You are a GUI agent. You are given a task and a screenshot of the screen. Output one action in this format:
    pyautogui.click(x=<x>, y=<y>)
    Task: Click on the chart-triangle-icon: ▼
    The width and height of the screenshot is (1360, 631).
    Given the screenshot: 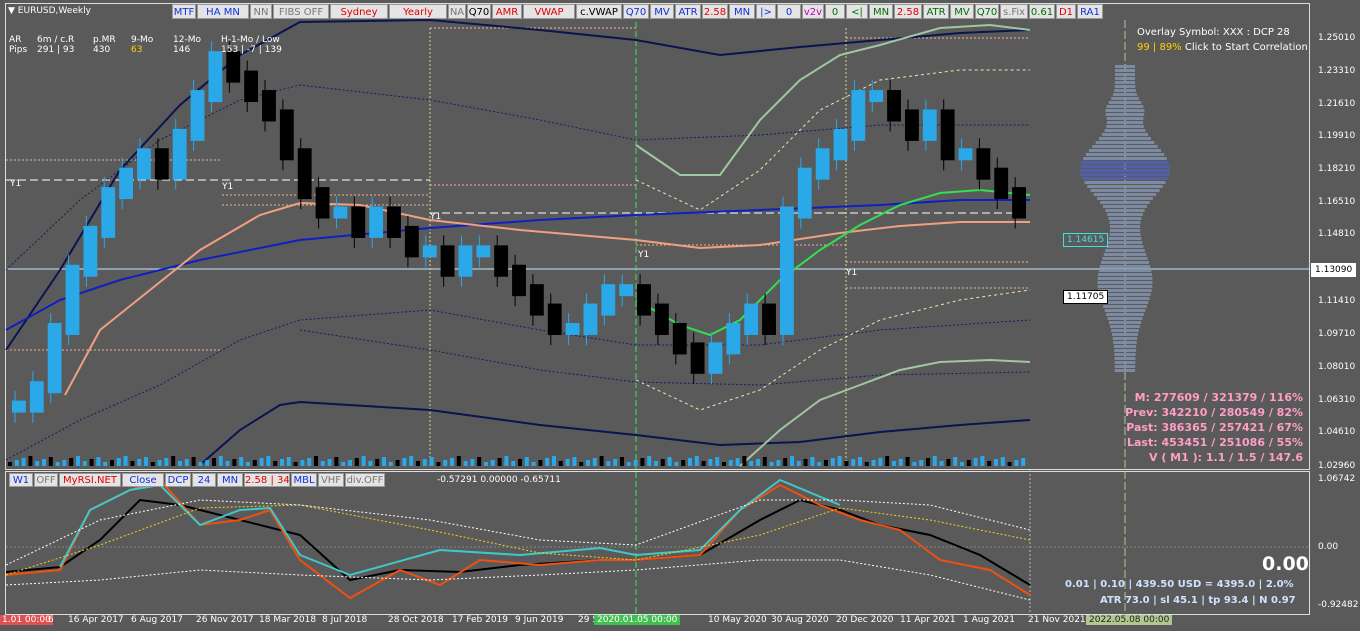 What is the action you would take?
    pyautogui.click(x=11, y=11)
    